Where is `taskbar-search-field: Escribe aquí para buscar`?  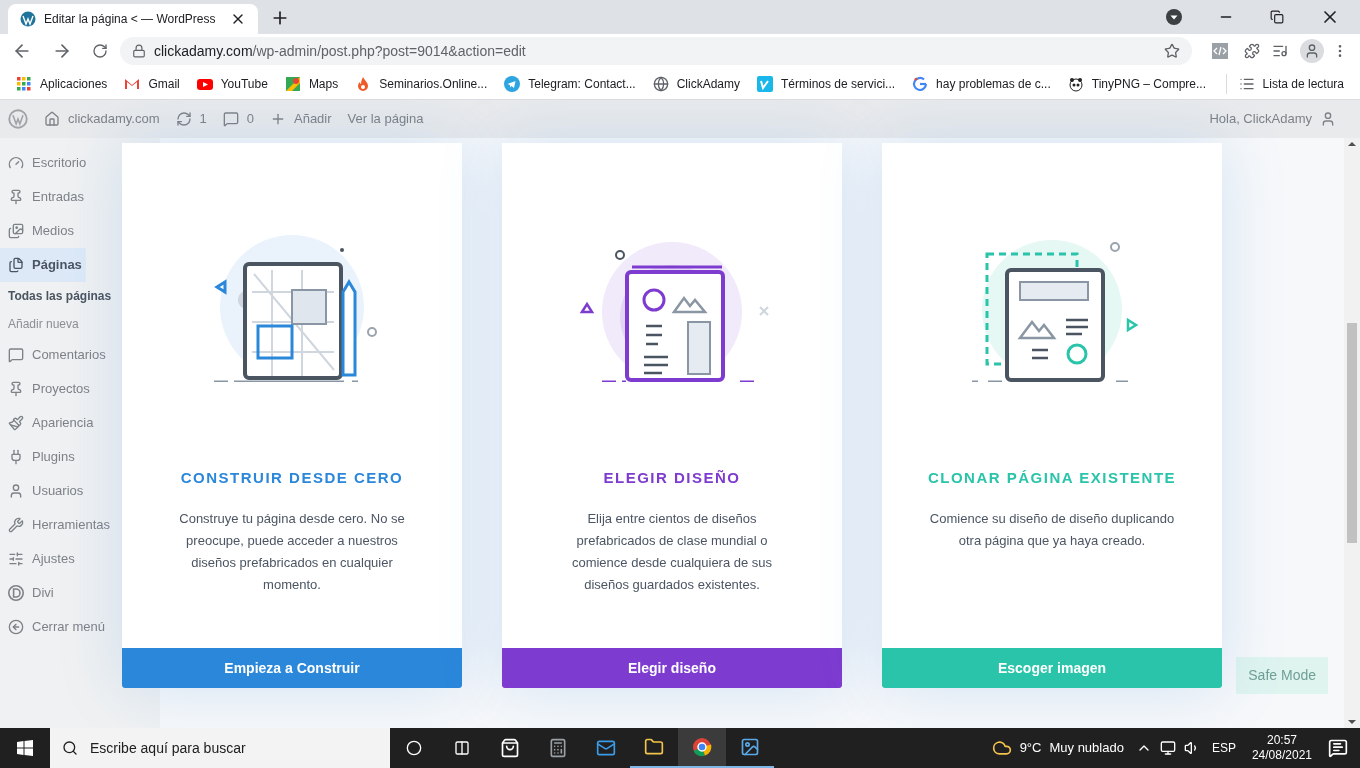 taskbar-search-field: Escribe aquí para buscar is located at coordinates (220, 748).